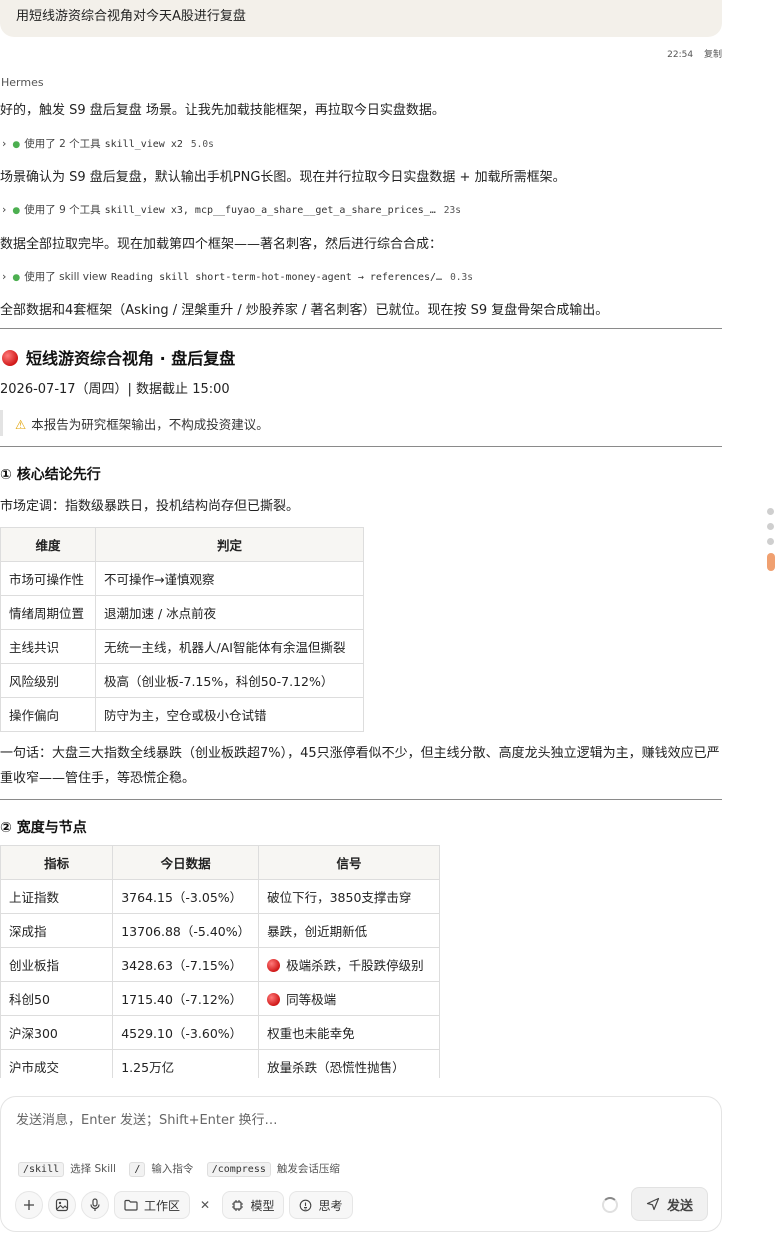 Image resolution: width=775 pixels, height=1236 pixels. Describe the element at coordinates (229, 680) in the screenshot. I see `table-cell: 极高（创业板-7.15%，科创50-7.12%）` at that location.